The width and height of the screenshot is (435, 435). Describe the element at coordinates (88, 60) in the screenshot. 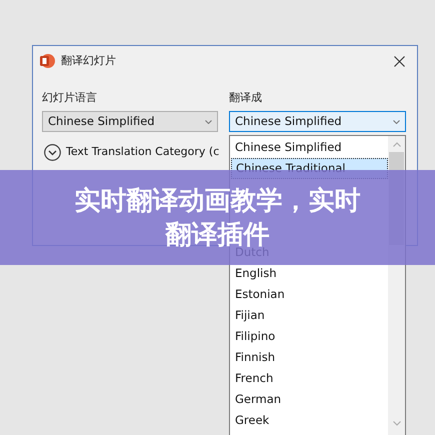

I see `window-title: 翻译幻灯片` at that location.